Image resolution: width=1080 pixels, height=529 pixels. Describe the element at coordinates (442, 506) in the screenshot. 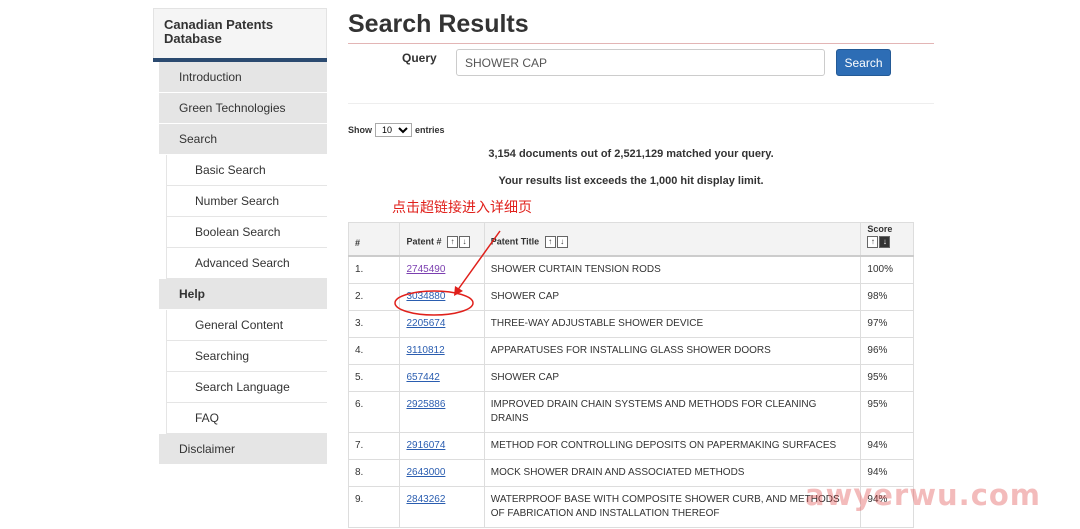

I see `row-patent-cell: 2843262` at that location.